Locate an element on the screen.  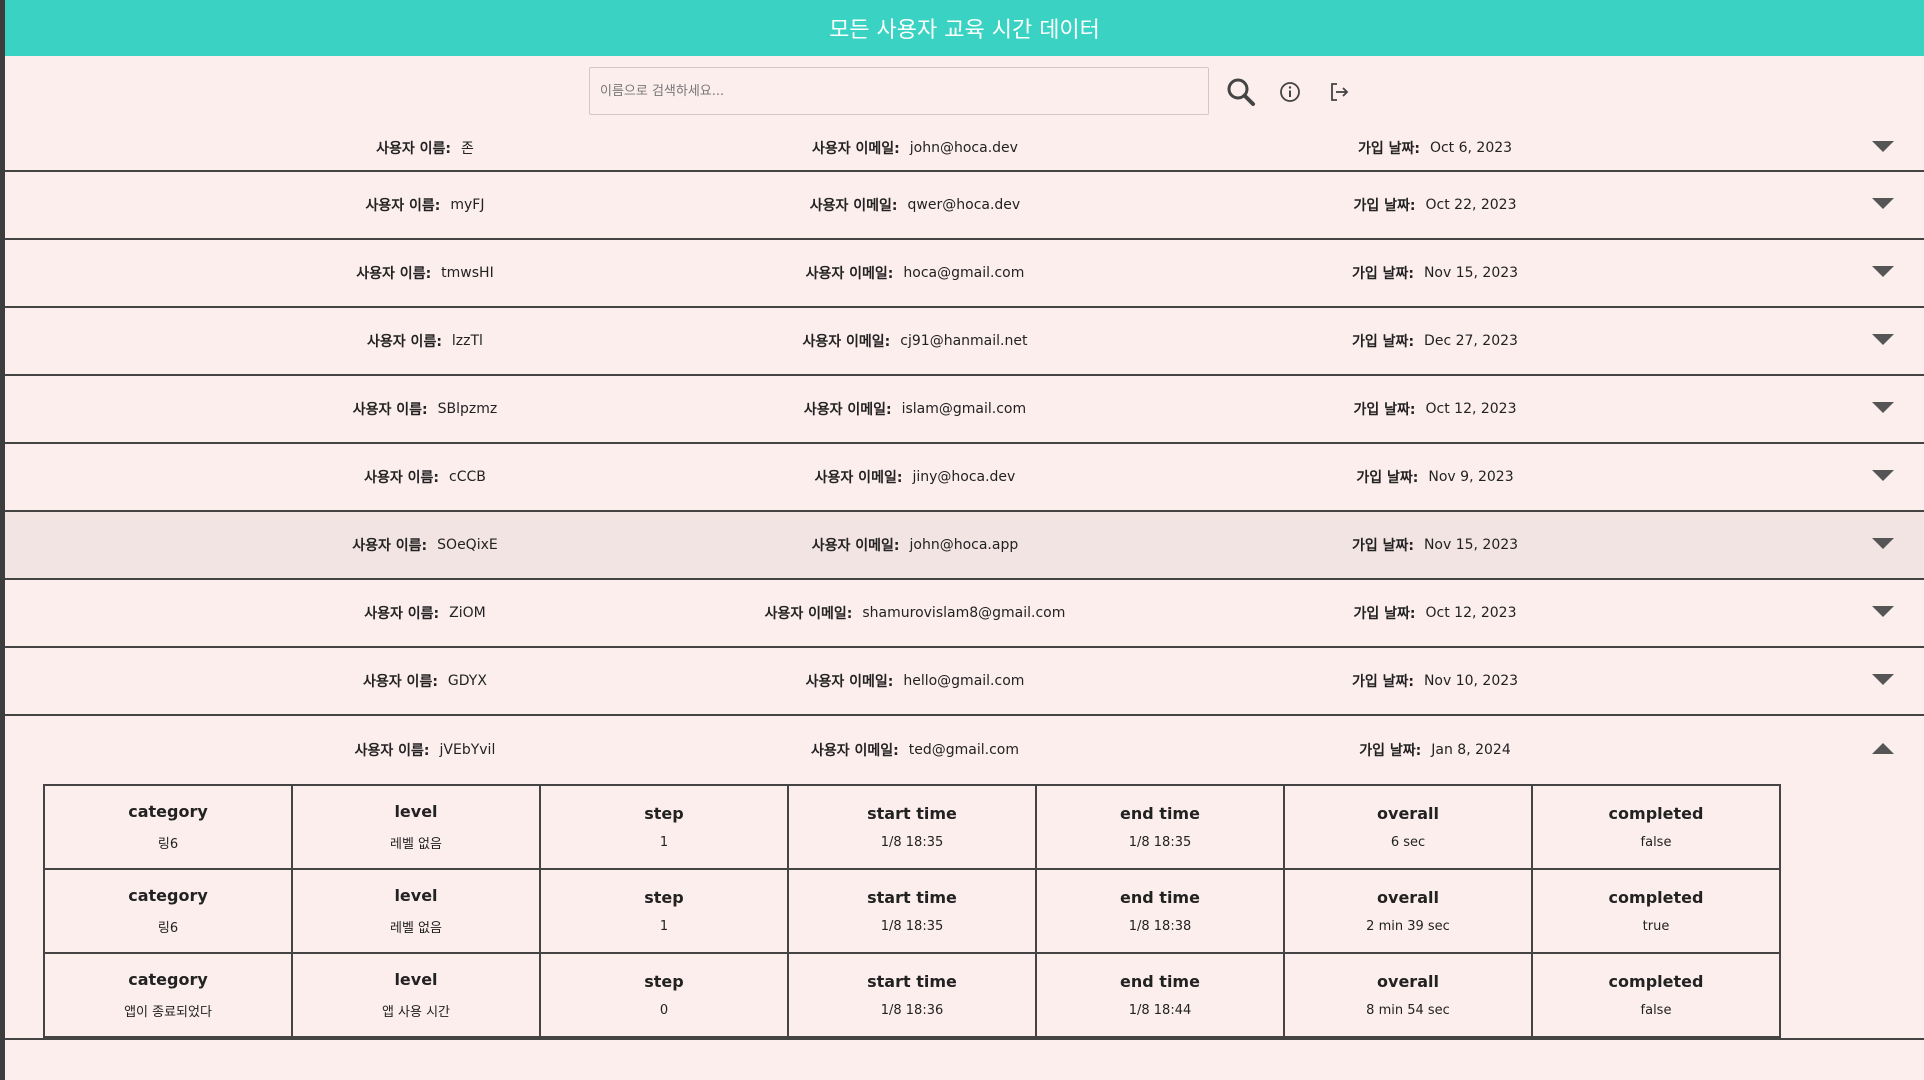
table-cell: step 0 is located at coordinates (664, 995).